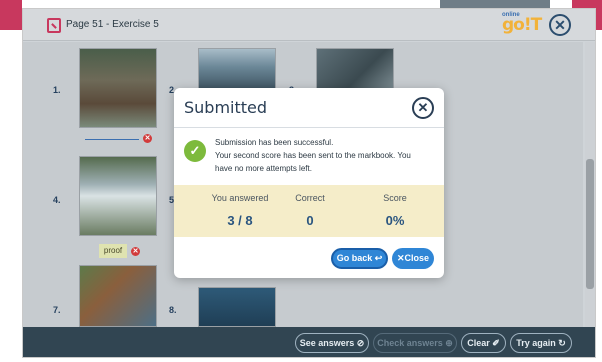  What do you see at coordinates (118, 296) in the screenshot?
I see `sports-equipment-photo` at bounding box center [118, 296].